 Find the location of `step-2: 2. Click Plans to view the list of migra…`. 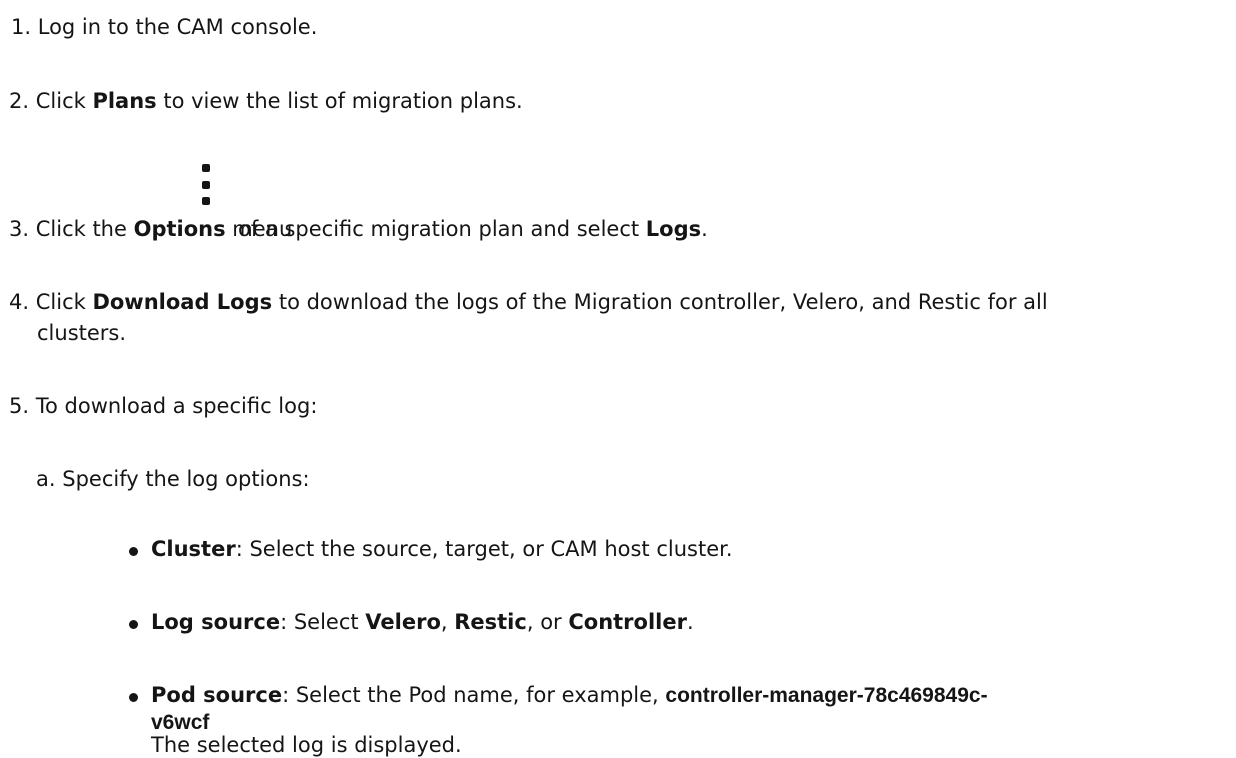

step-2: 2. Click Plans to view the list of migra… is located at coordinates (266, 101).